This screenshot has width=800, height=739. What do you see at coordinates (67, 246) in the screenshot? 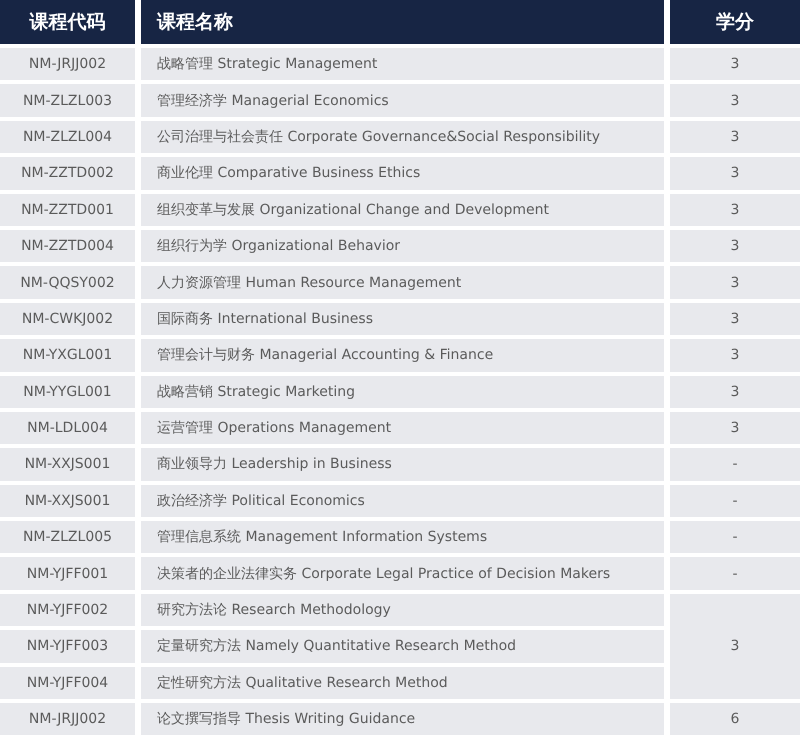
I see `course-code-cell: NM-ZZTD004` at bounding box center [67, 246].